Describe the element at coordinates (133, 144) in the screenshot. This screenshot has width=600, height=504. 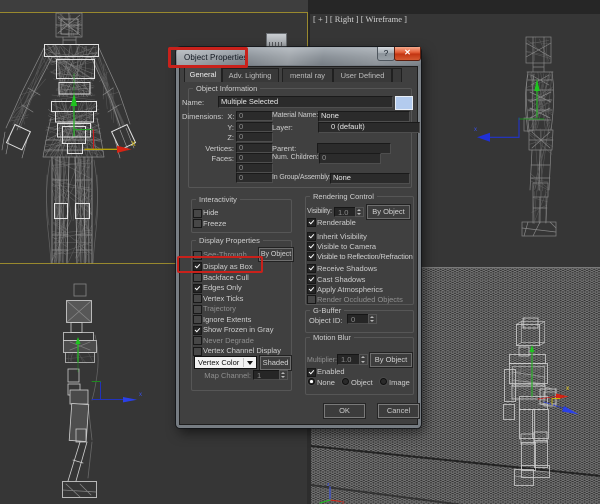
I see `svg-text: X` at that location.